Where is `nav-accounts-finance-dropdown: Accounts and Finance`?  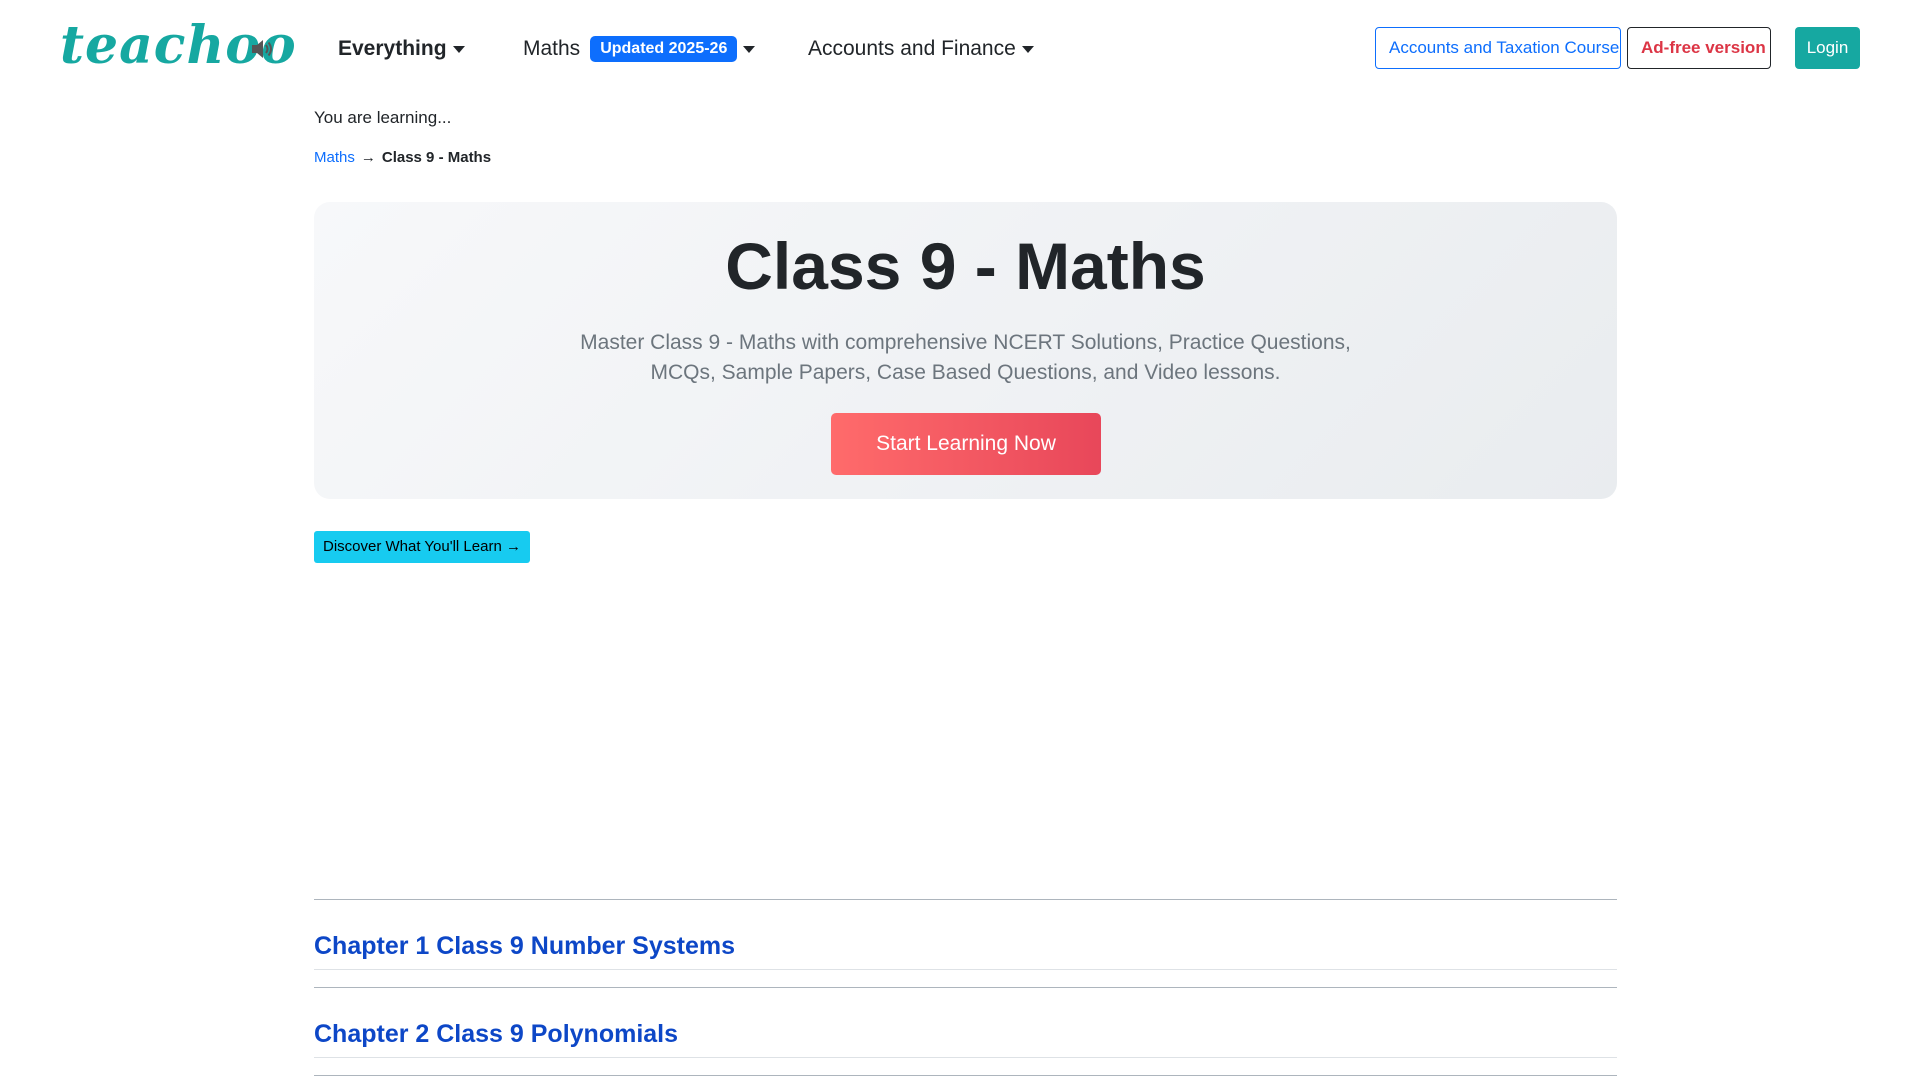 nav-accounts-finance-dropdown: Accounts and Finance is located at coordinates (921, 49).